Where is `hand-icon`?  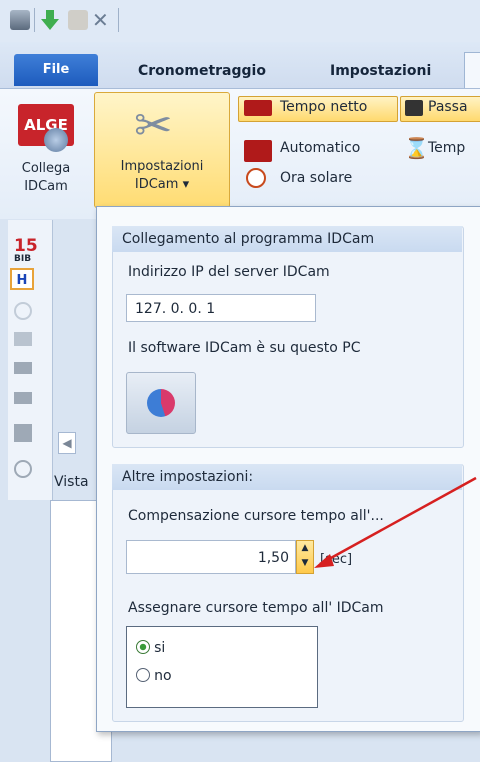 hand-icon is located at coordinates (78, 20).